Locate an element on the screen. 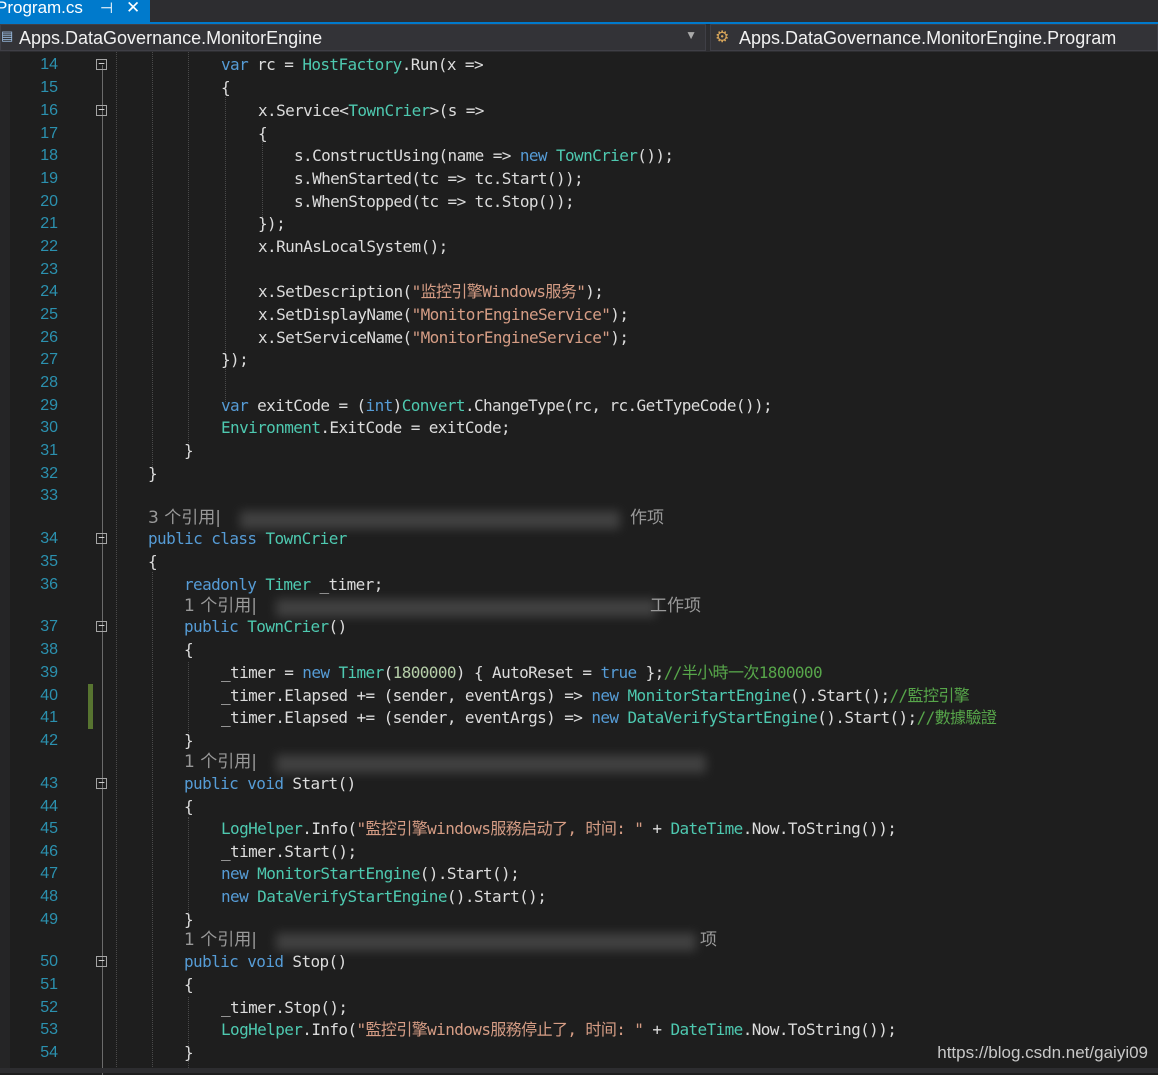 This screenshot has width=1158, height=1075. line-number: 28 is located at coordinates (49, 382).